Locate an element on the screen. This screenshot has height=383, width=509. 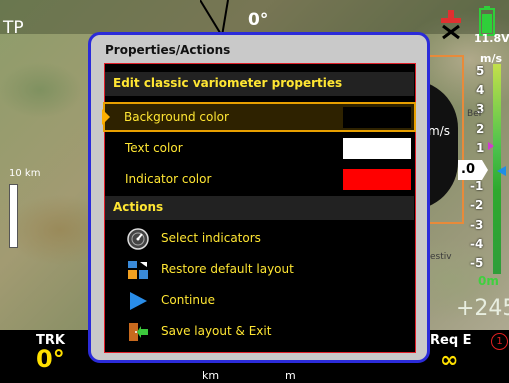
heading-readout: 0° is located at coordinates (258, 20).